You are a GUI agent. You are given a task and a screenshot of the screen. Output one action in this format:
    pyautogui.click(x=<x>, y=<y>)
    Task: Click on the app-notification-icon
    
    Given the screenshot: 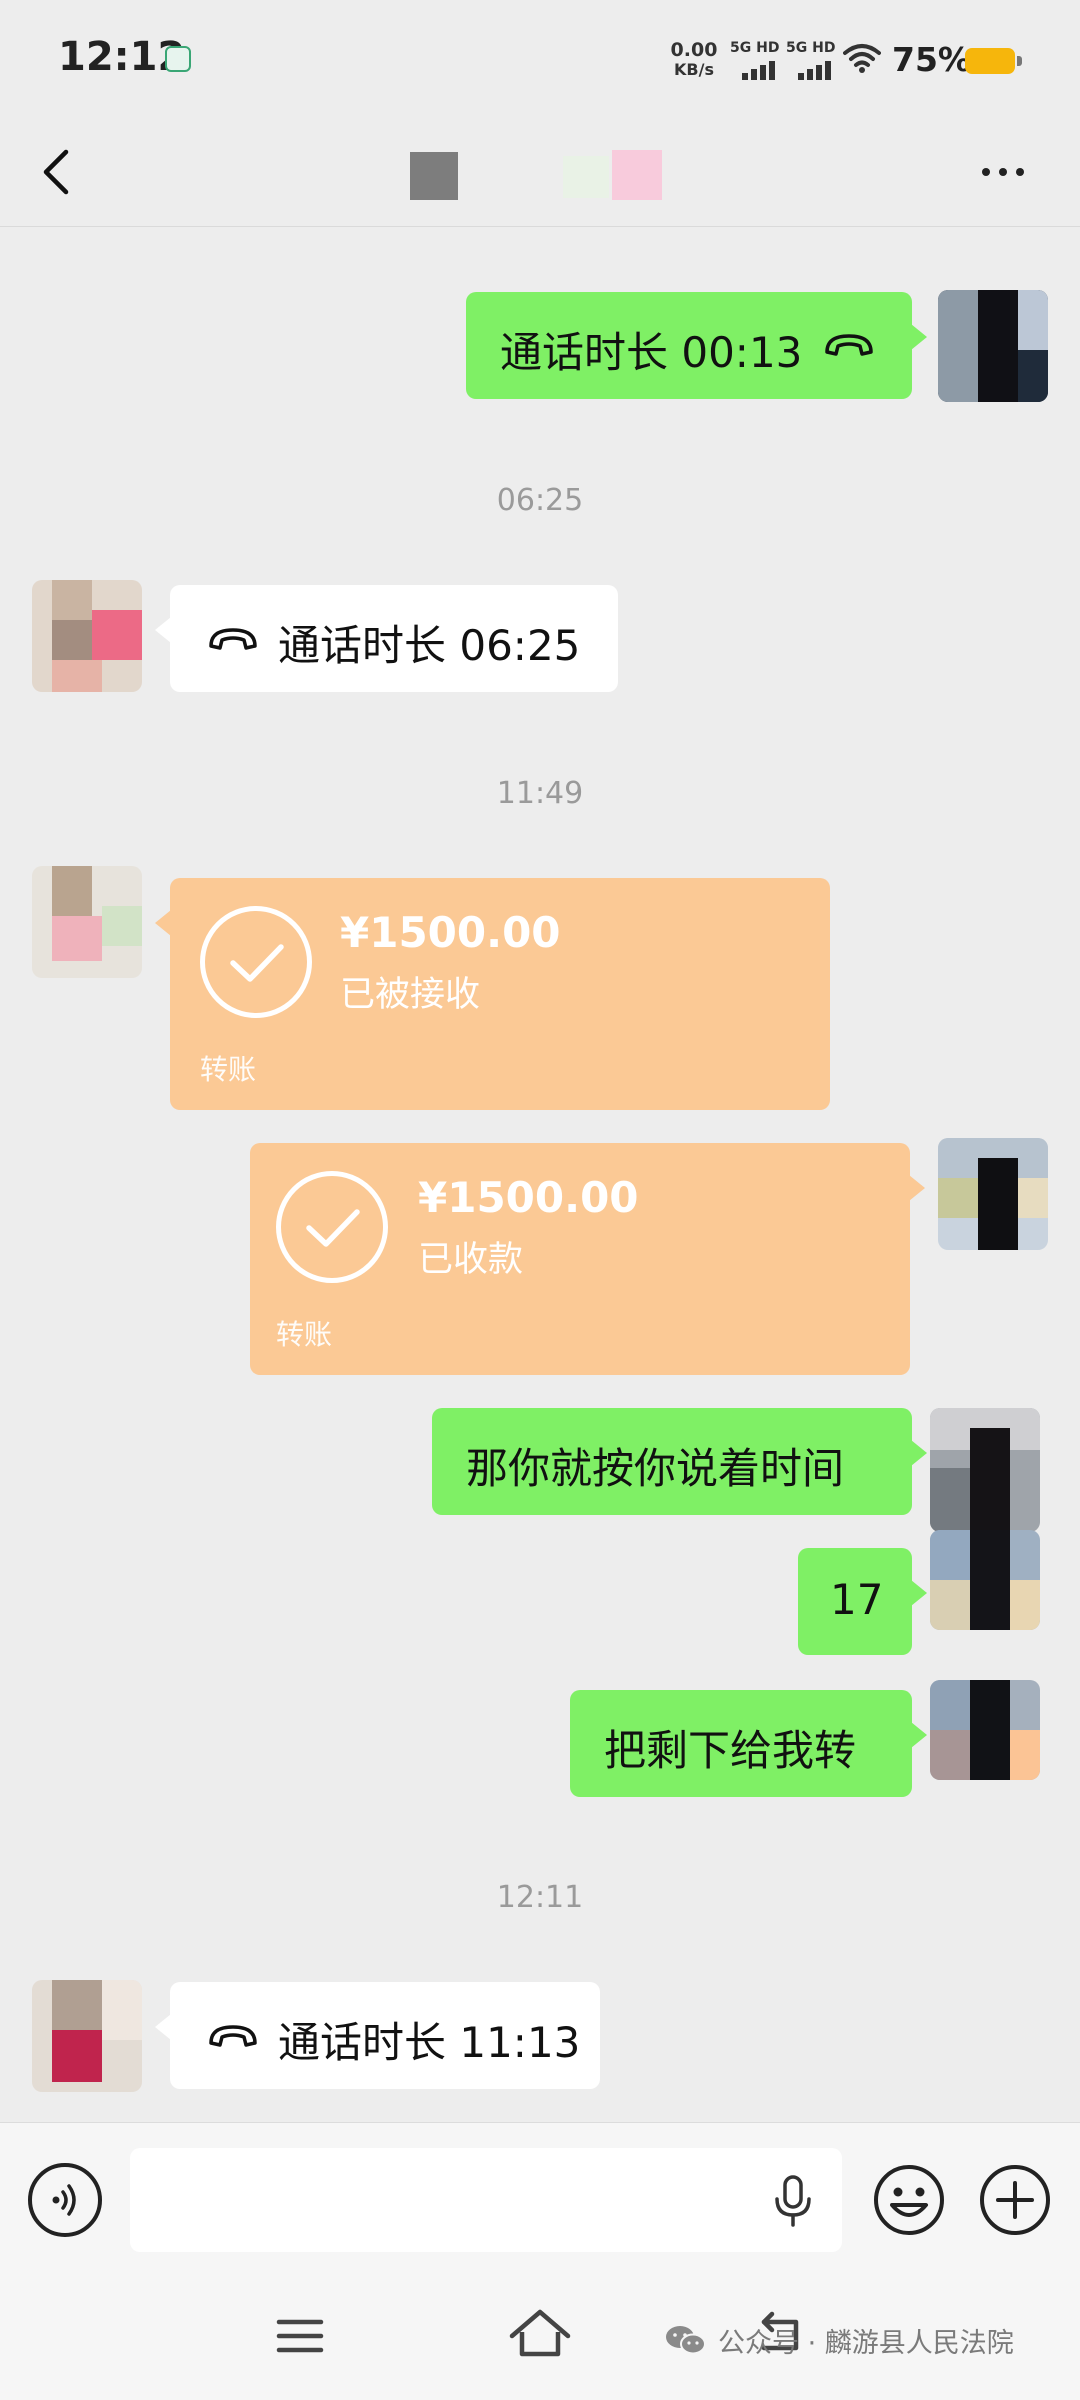 What is the action you would take?
    pyautogui.click(x=178, y=59)
    